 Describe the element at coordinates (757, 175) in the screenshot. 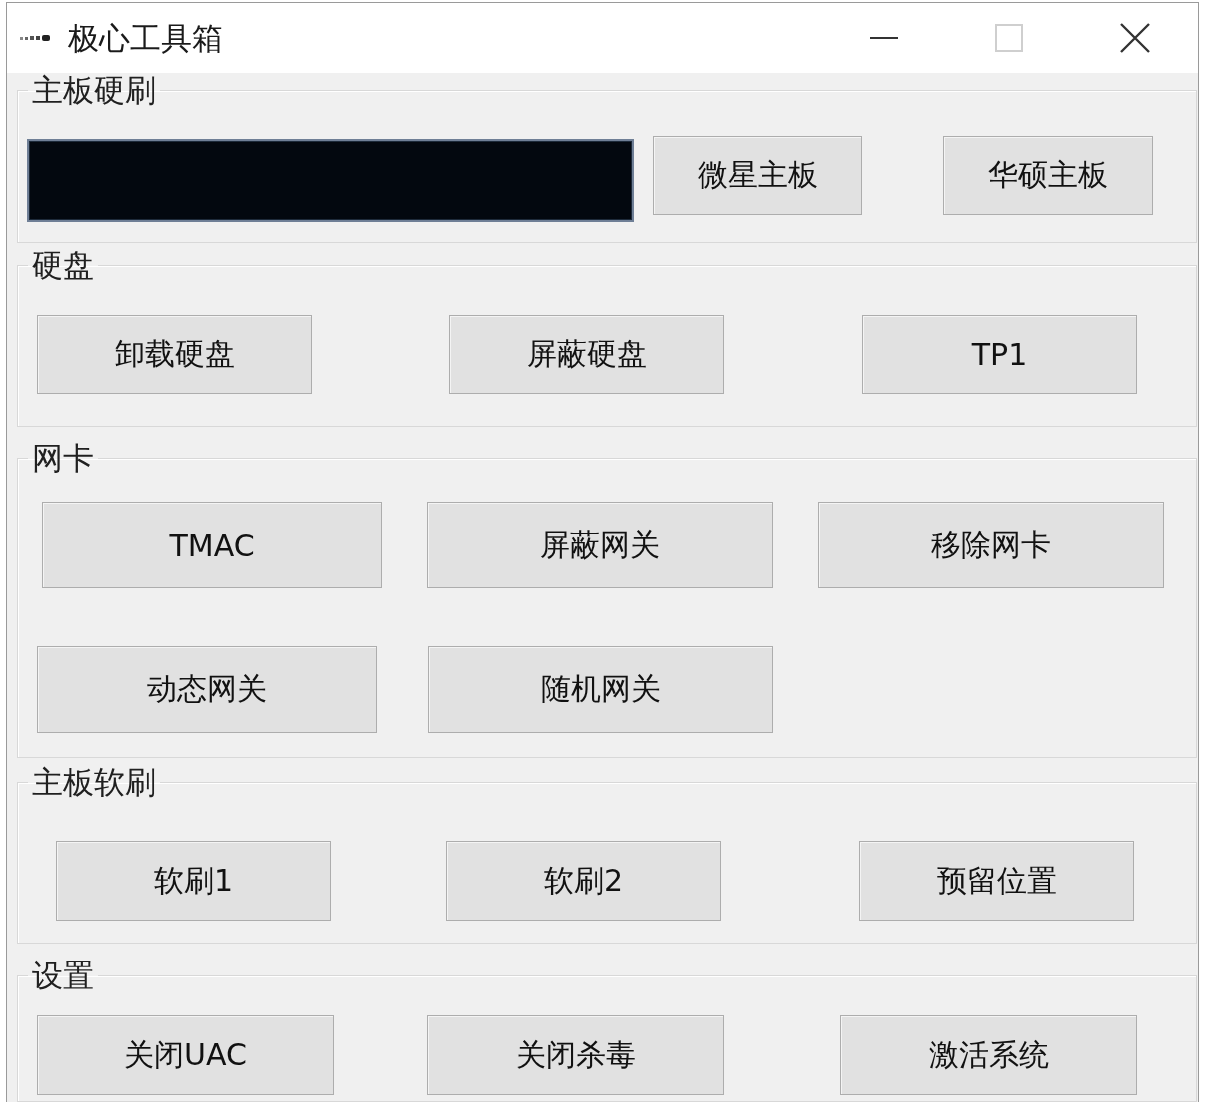

I see `action-button: 微星主板` at that location.